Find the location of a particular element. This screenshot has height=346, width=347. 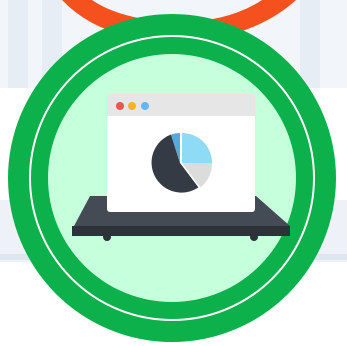

window-dot-yellow is located at coordinates (132, 106).